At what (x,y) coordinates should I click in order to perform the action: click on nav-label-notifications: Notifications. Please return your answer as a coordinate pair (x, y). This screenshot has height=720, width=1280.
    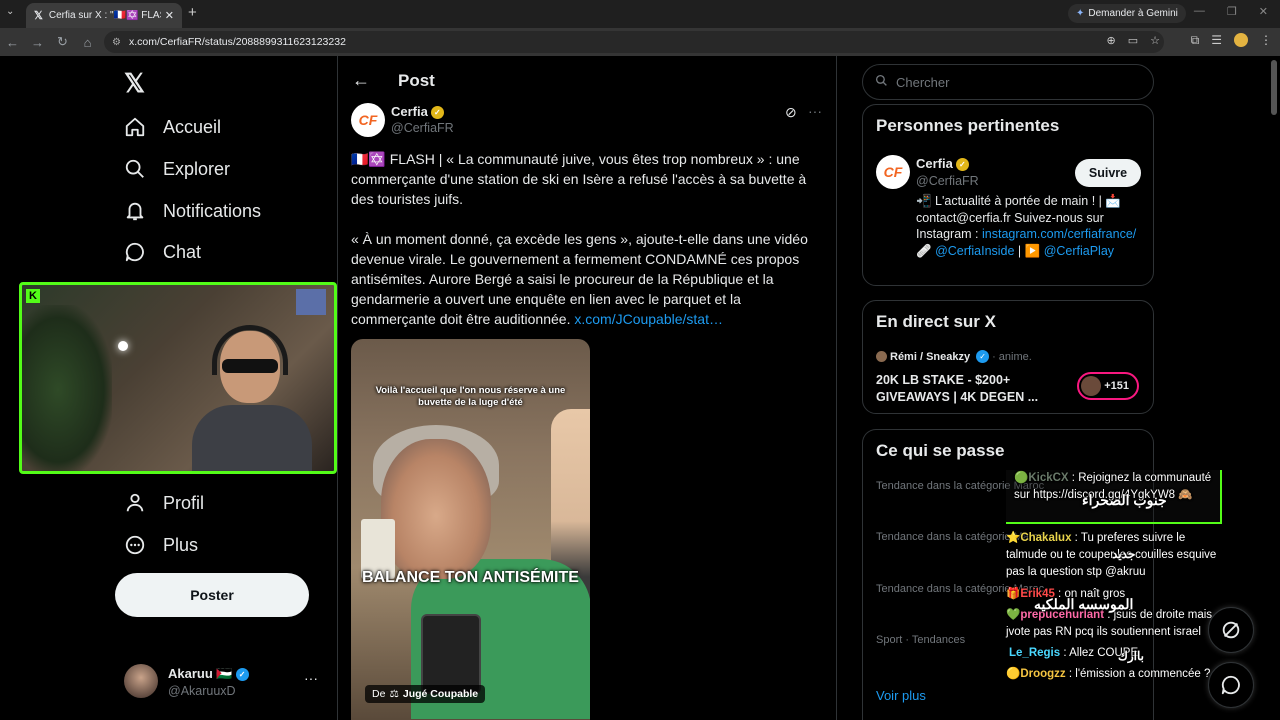
    Looking at the image, I should click on (212, 210).